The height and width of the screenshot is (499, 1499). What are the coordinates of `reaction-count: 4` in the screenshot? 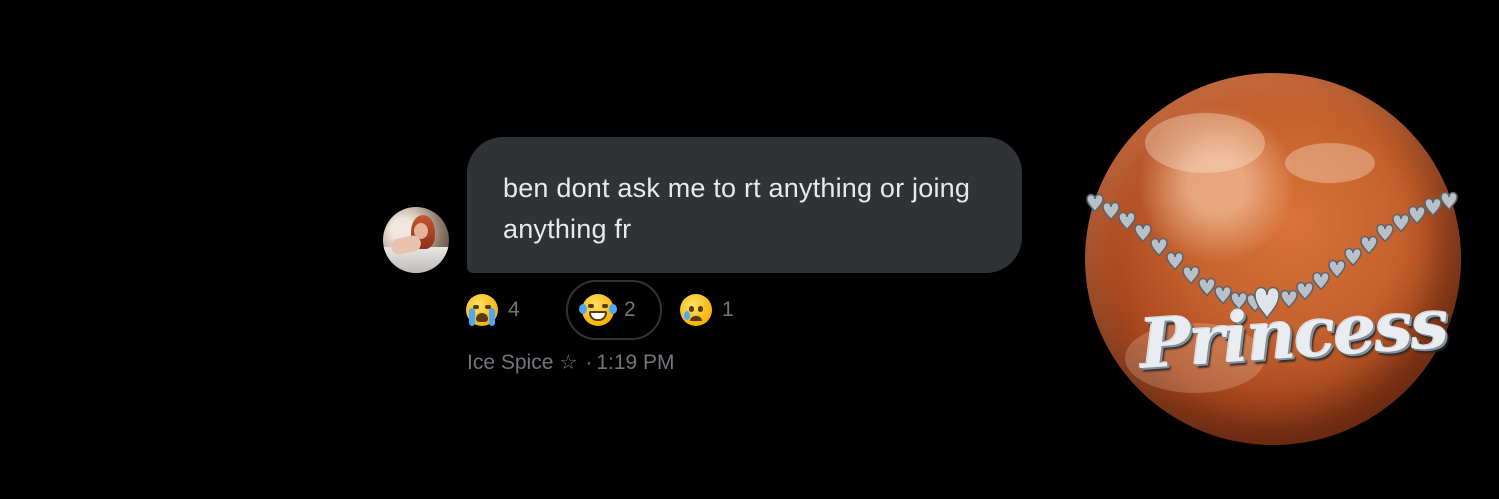 It's located at (514, 309).